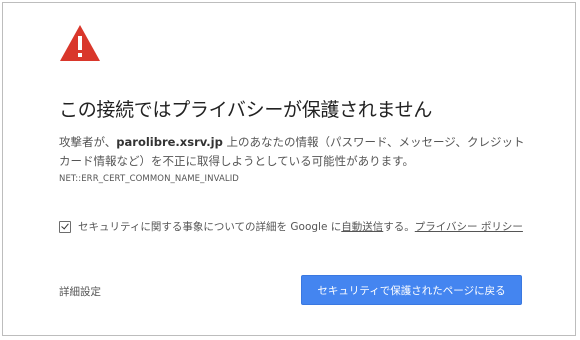  What do you see at coordinates (169, 142) in the screenshot?
I see `host-name: parolibre.xsrv.jp` at bounding box center [169, 142].